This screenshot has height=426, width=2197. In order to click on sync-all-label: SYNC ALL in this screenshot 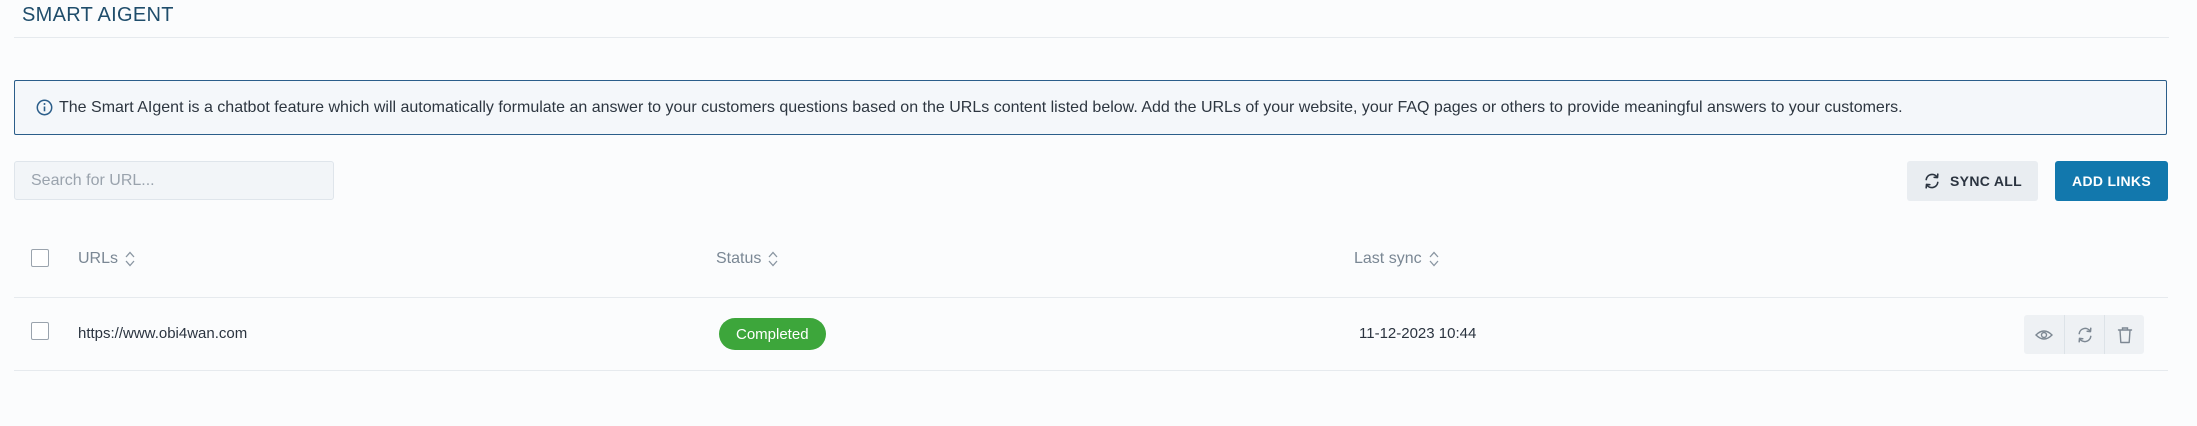, I will do `click(1986, 181)`.